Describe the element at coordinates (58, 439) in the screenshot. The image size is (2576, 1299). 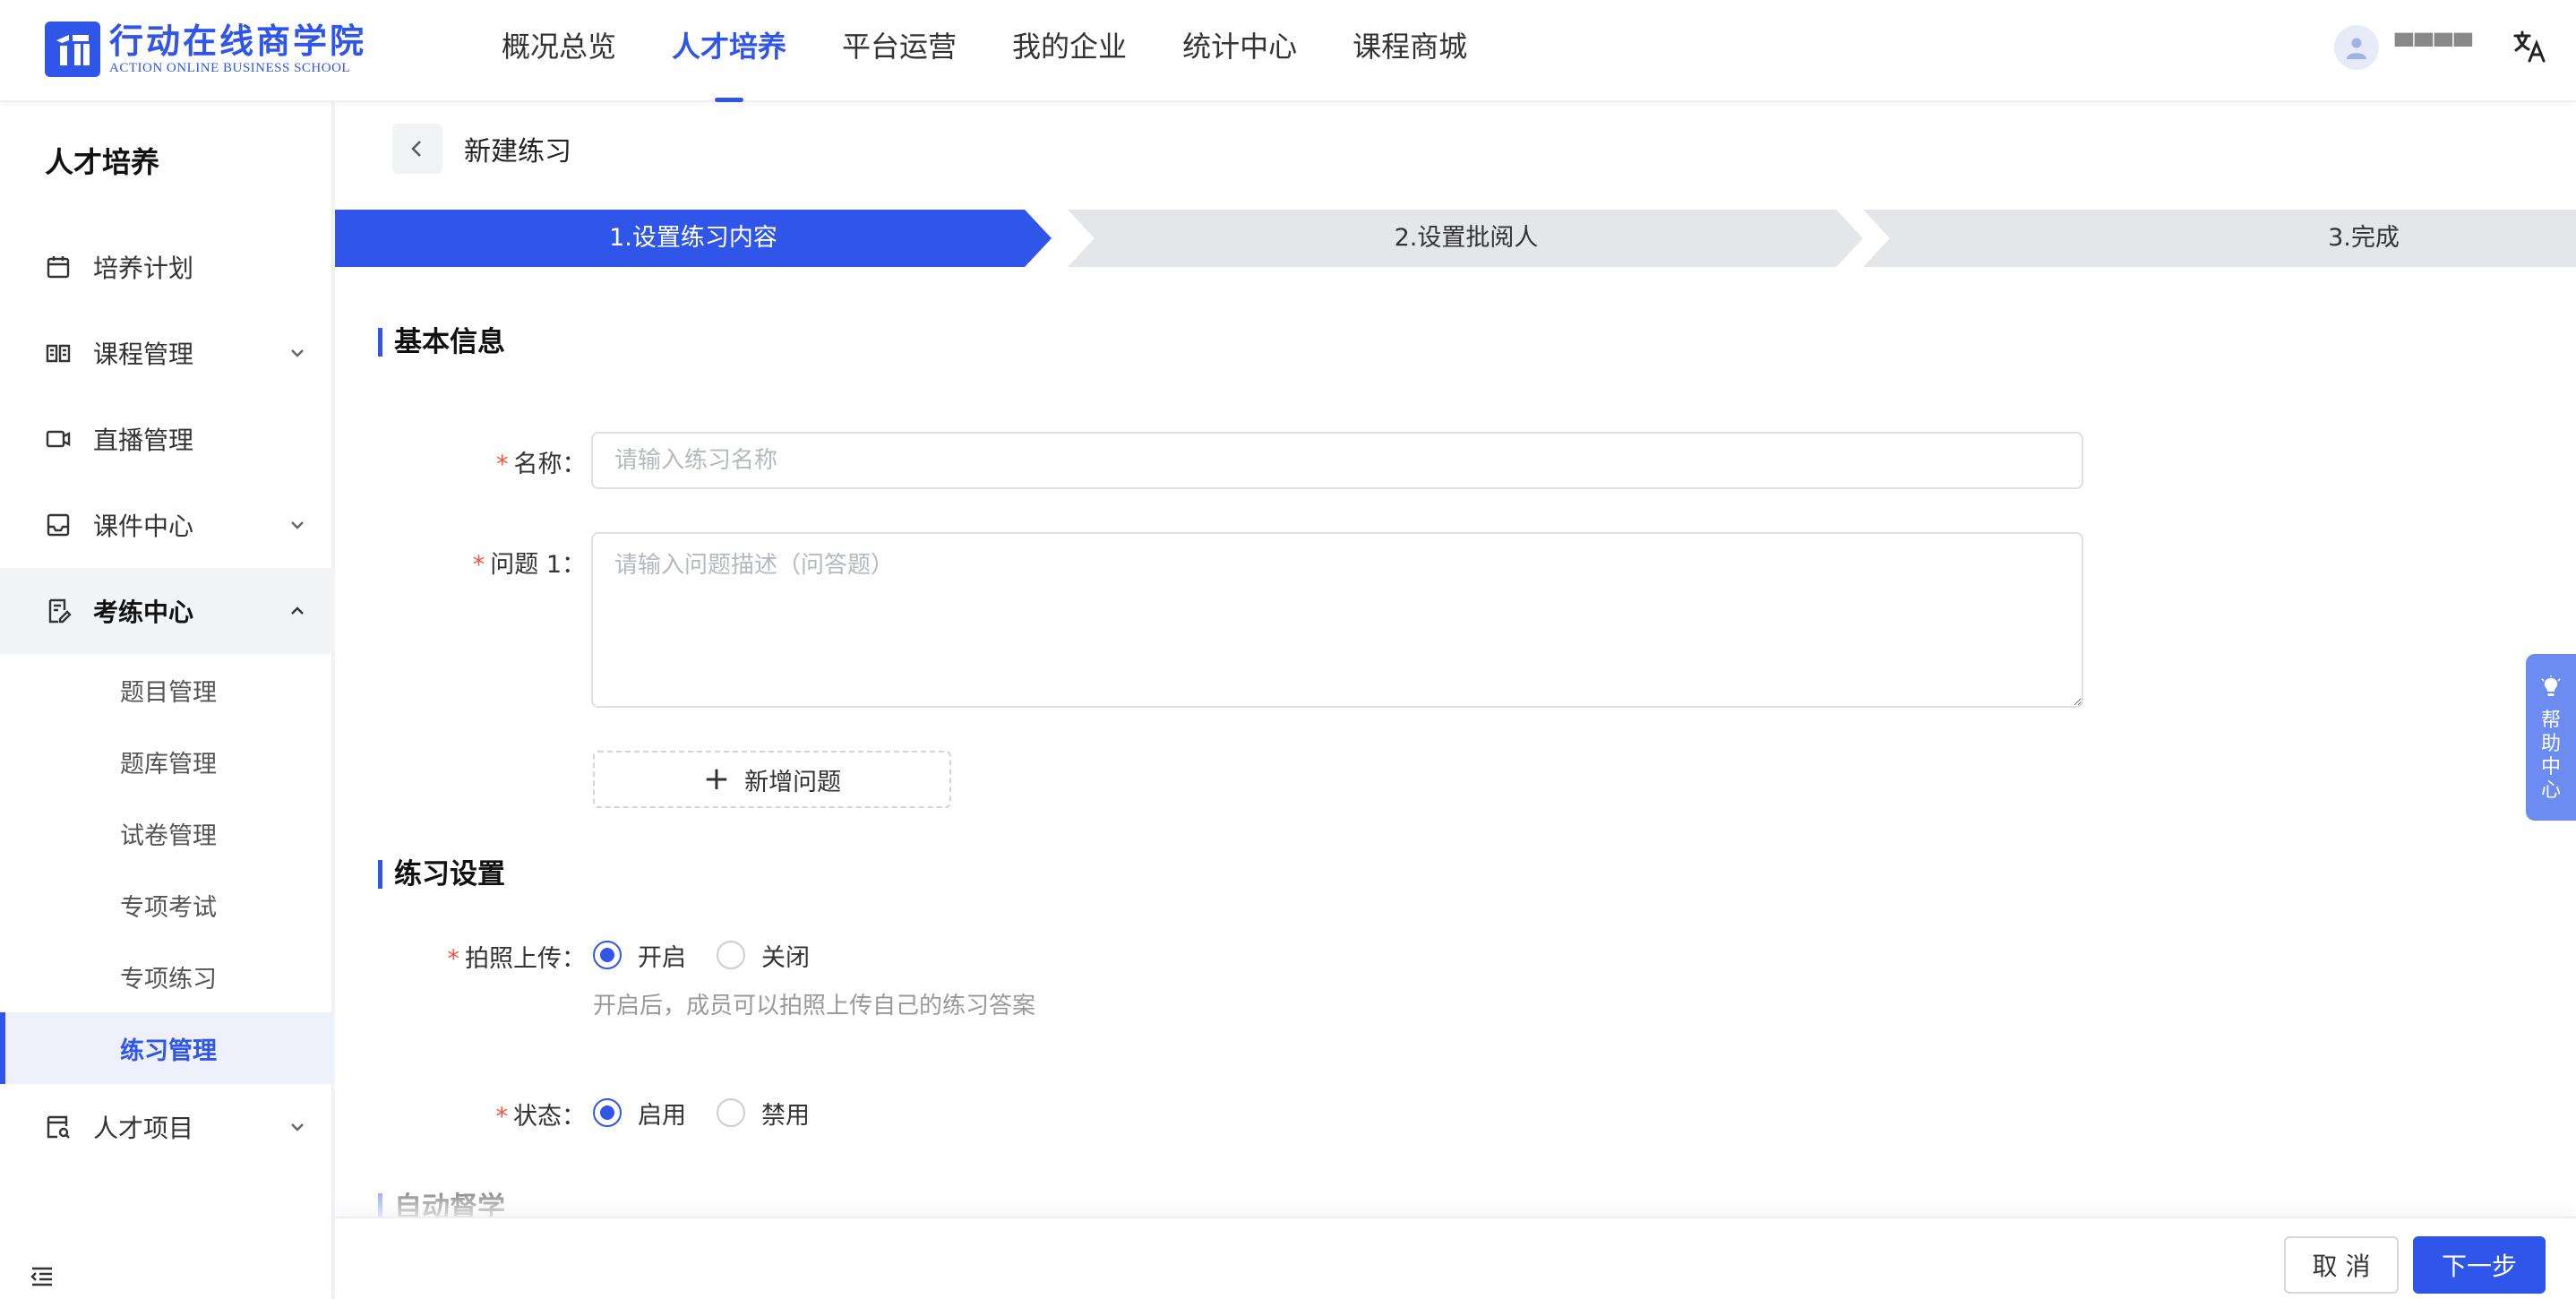
I see `video-icon` at that location.